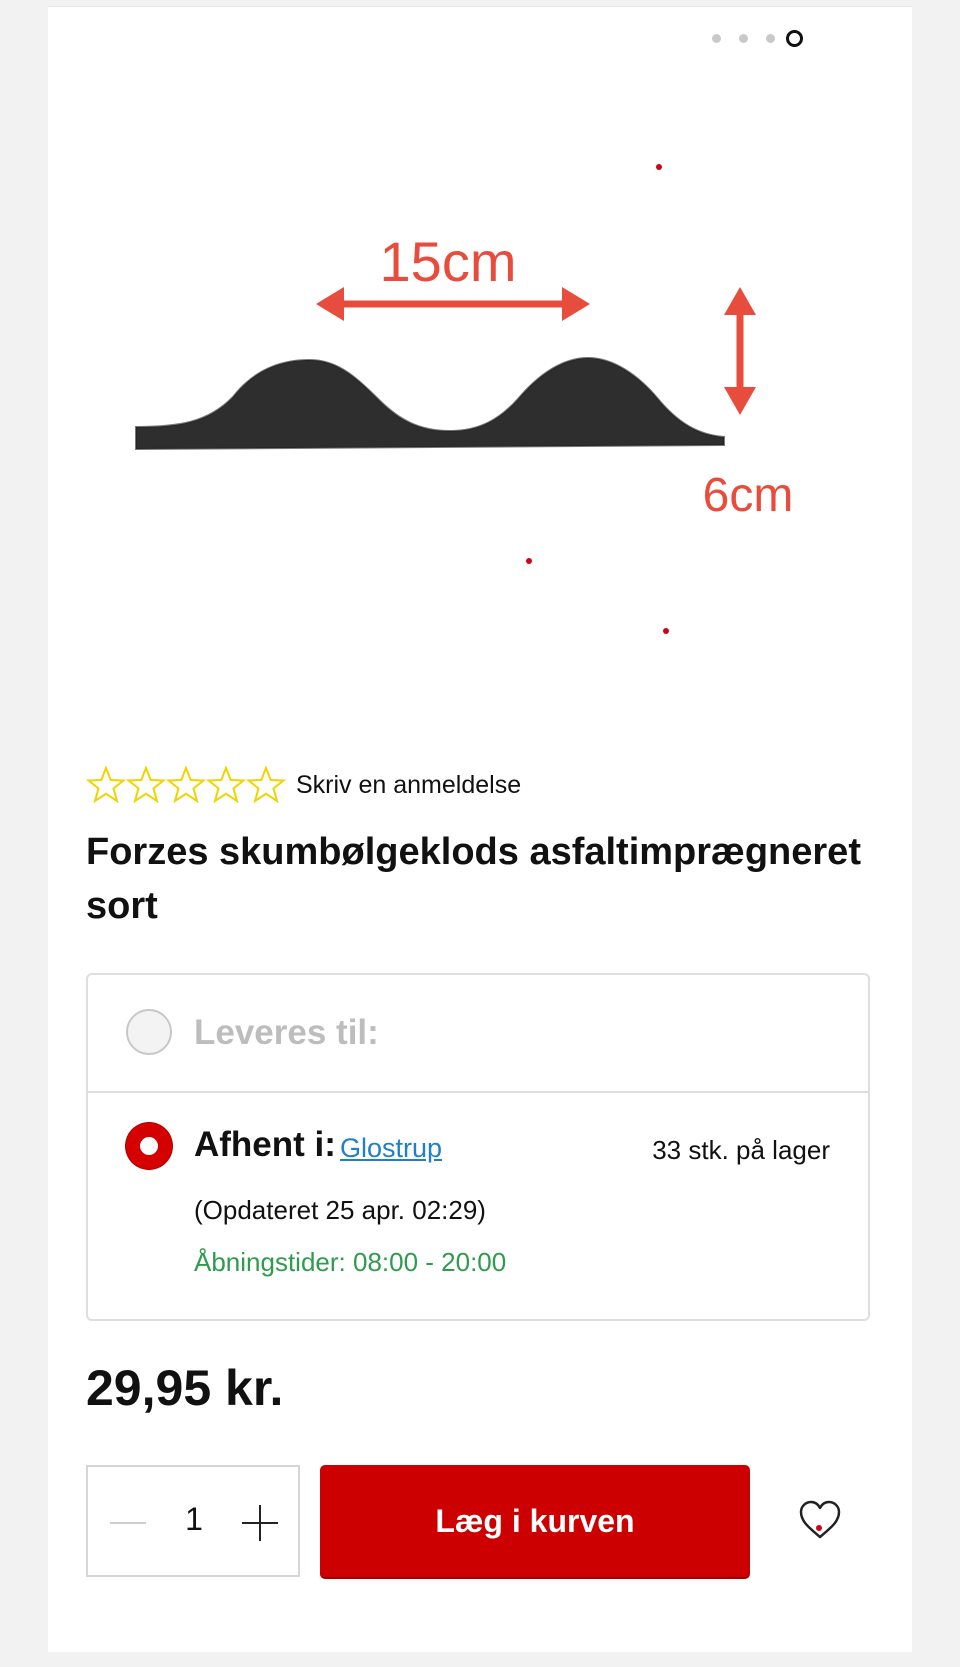 The width and height of the screenshot is (960, 1667). I want to click on stock-status: 33 stk. på lager, so click(741, 1150).